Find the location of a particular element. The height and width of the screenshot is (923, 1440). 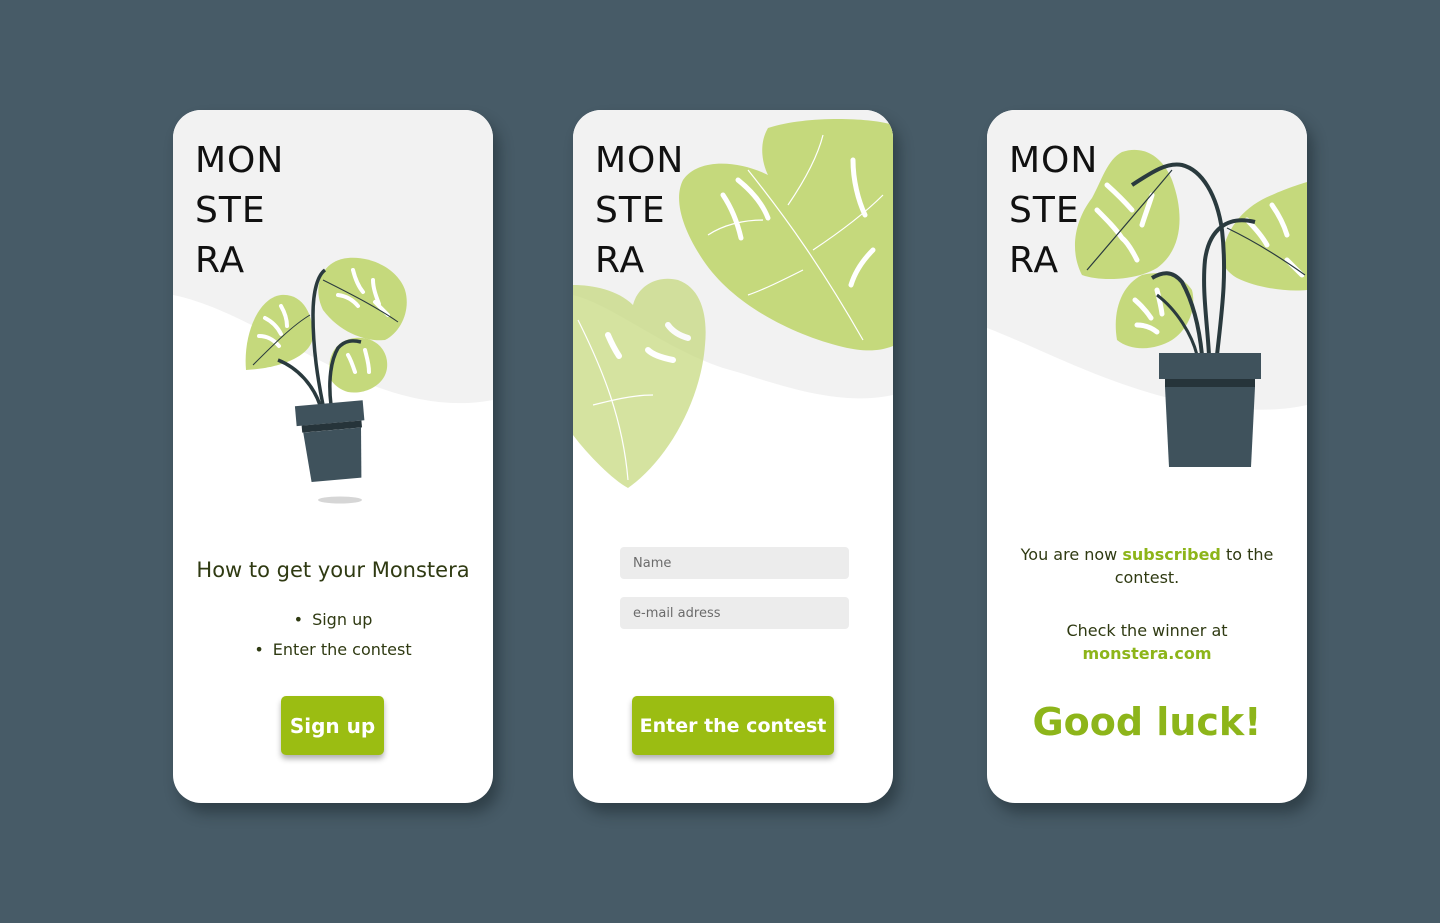

signup-button: Sign up is located at coordinates (332, 725).